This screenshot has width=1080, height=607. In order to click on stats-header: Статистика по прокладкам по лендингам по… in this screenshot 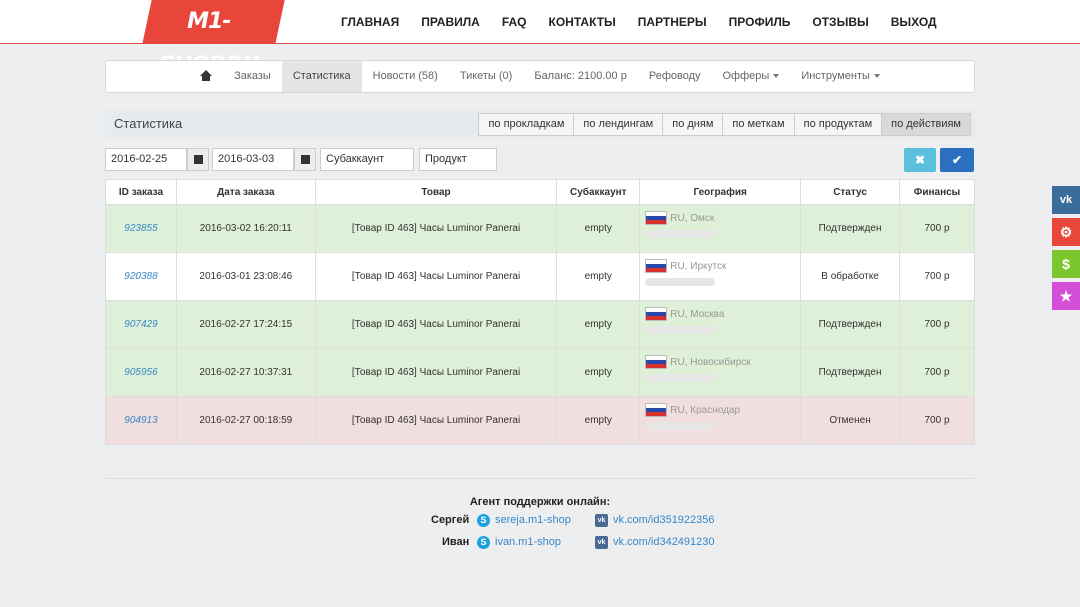, I will do `click(540, 124)`.